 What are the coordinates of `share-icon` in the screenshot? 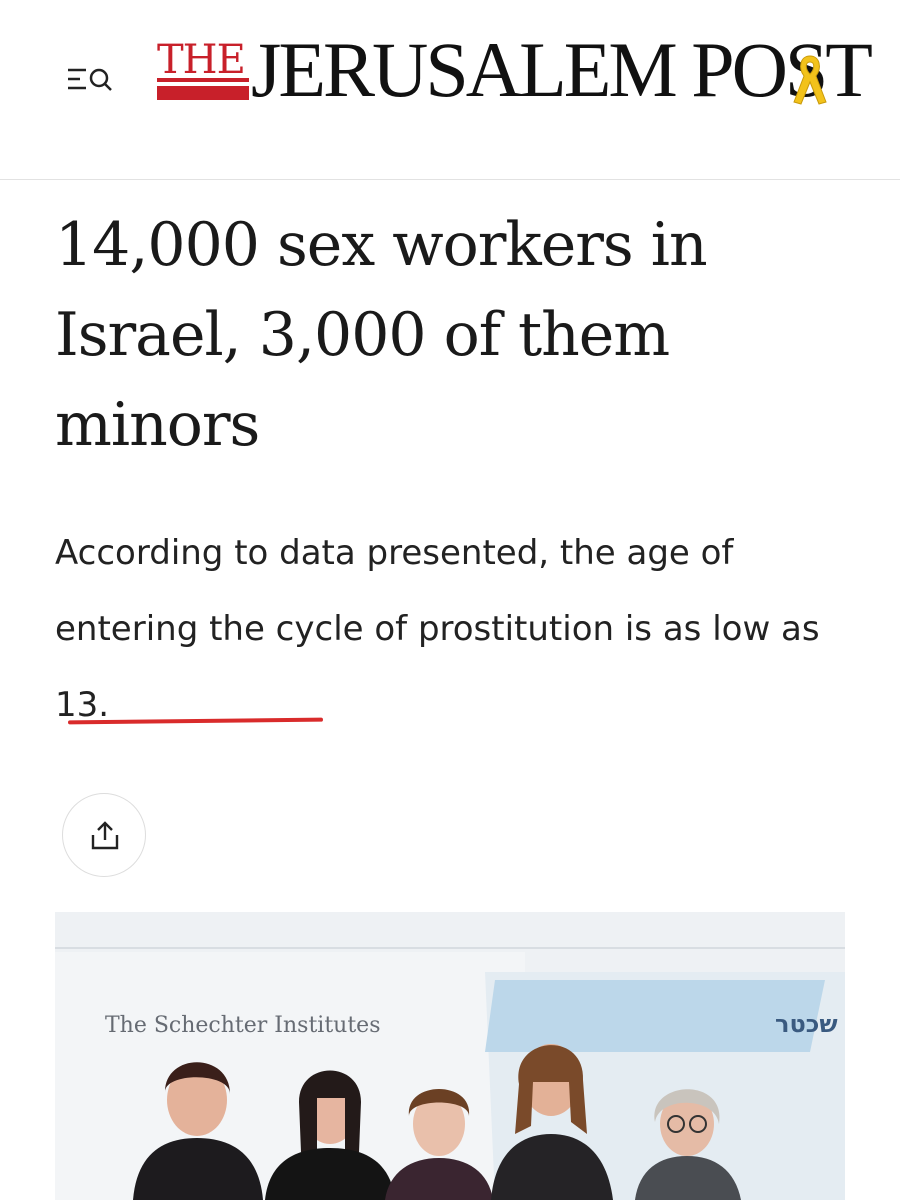 It's located at (105, 835).